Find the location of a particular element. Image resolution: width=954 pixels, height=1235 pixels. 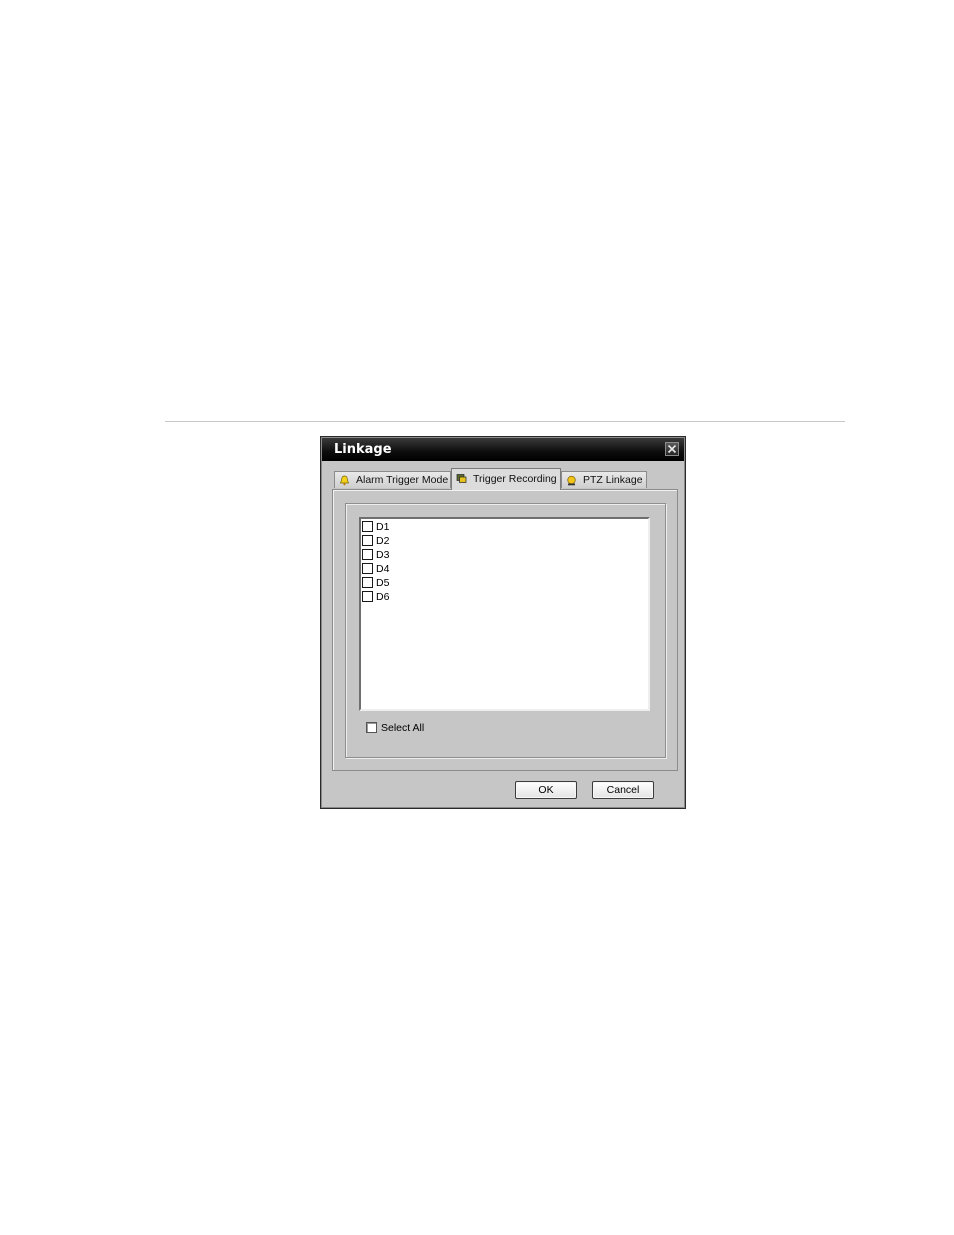

dialog-title: Linkage is located at coordinates (363, 449).